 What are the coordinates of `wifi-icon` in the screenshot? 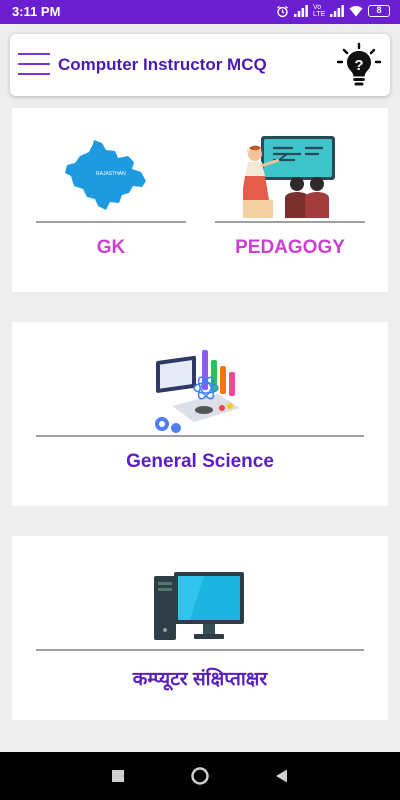 It's located at (356, 11).